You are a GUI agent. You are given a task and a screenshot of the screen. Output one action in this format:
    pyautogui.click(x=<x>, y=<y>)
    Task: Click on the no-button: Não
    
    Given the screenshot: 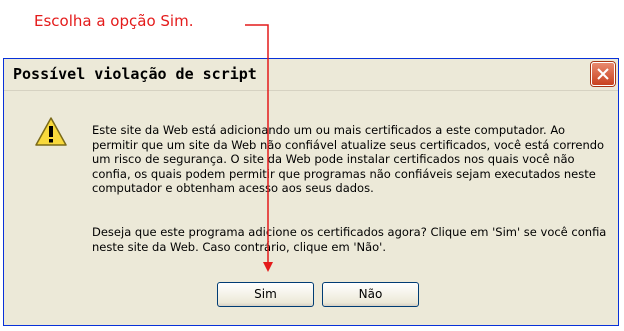 What is the action you would take?
    pyautogui.click(x=370, y=294)
    